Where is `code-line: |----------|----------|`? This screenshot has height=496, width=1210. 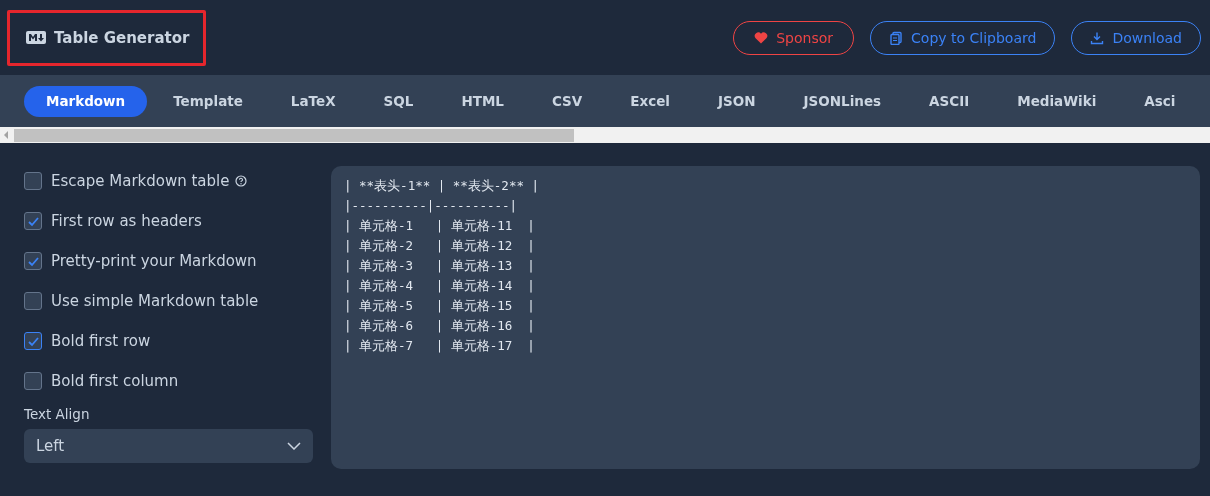 code-line: |----------|----------| is located at coordinates (431, 206).